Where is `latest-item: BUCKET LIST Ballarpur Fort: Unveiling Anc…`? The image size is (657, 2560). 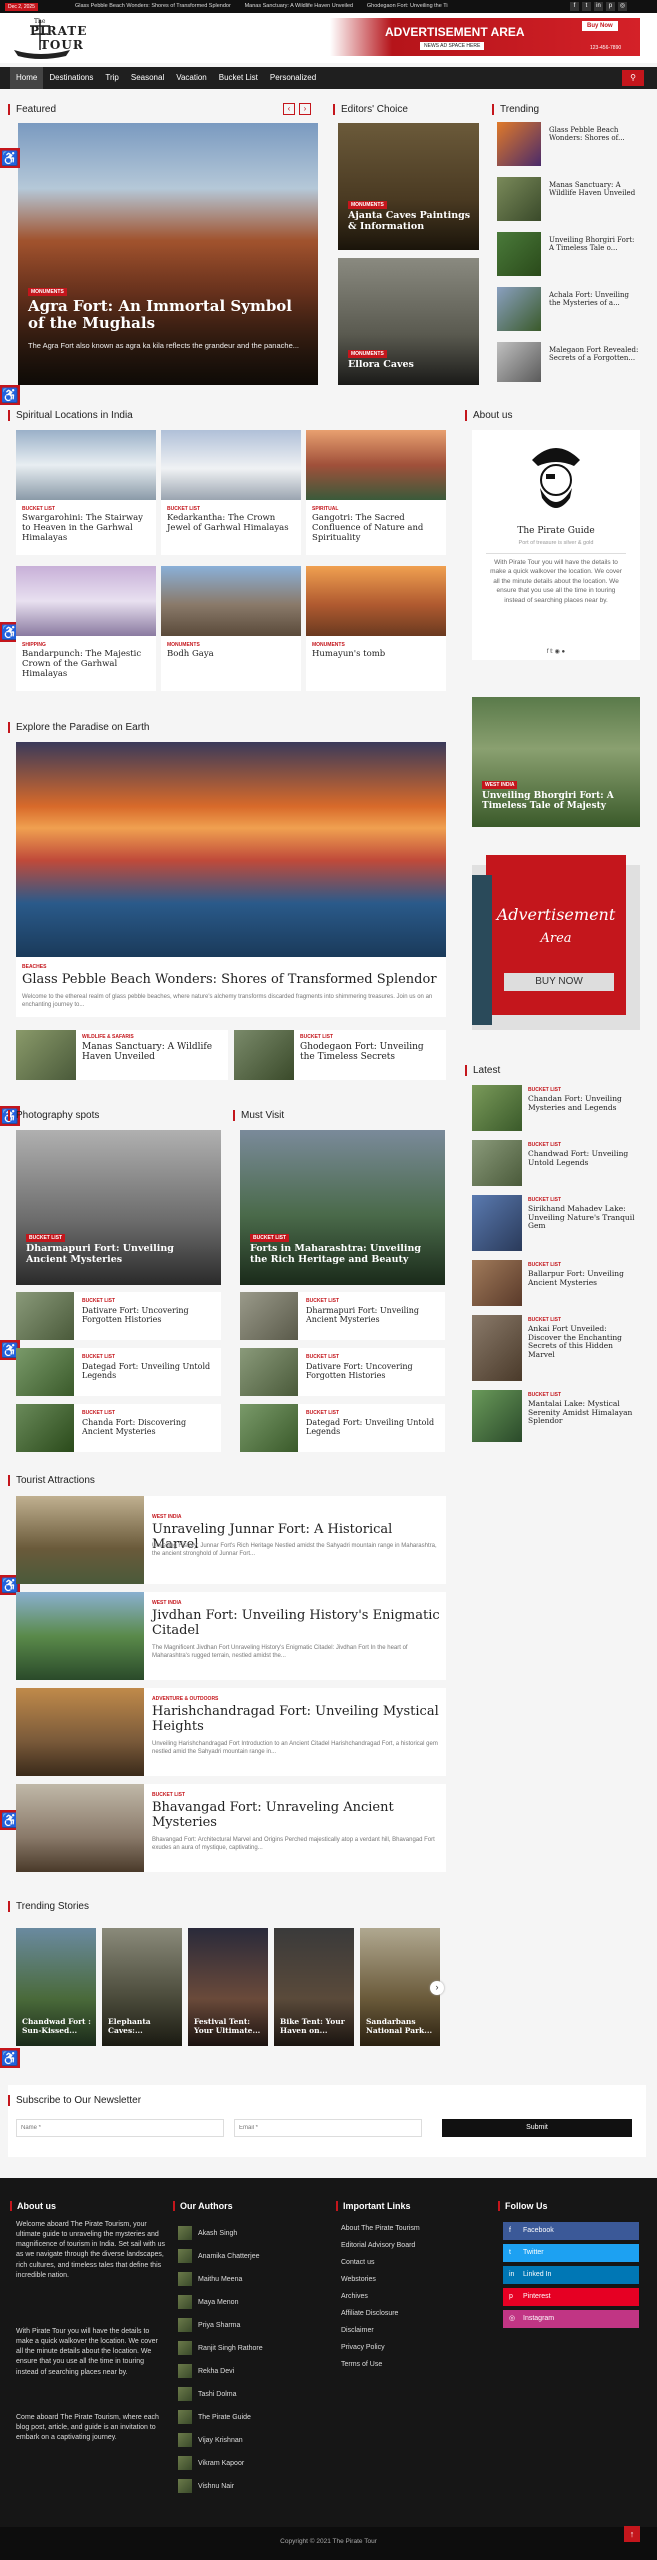 latest-item: BUCKET LIST Ballarpur Fort: Unveiling Anc… is located at coordinates (556, 1285).